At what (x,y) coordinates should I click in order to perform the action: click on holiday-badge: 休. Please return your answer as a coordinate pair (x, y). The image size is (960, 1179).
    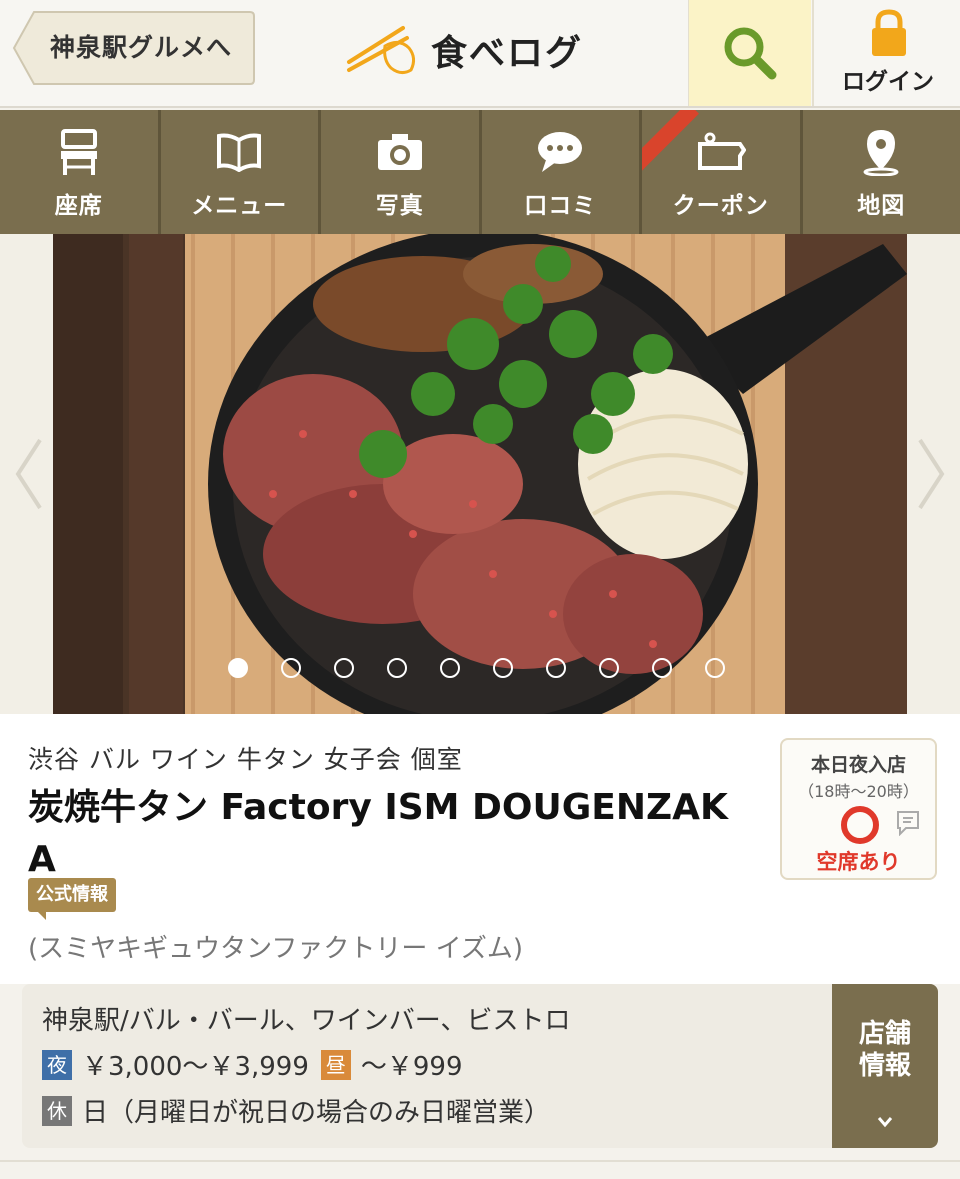
    Looking at the image, I should click on (57, 1110).